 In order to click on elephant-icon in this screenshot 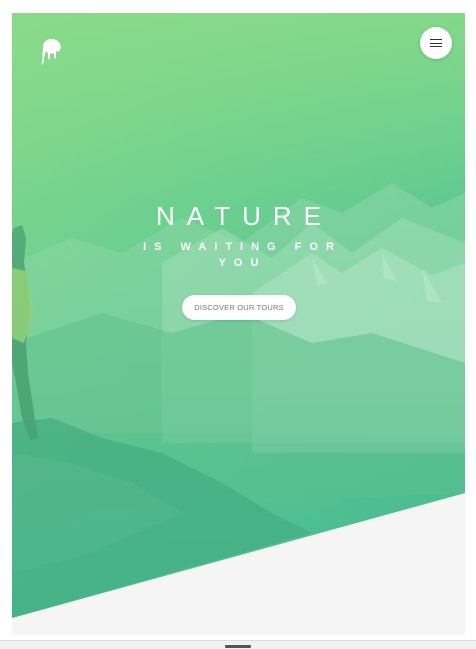, I will do `click(51, 52)`.